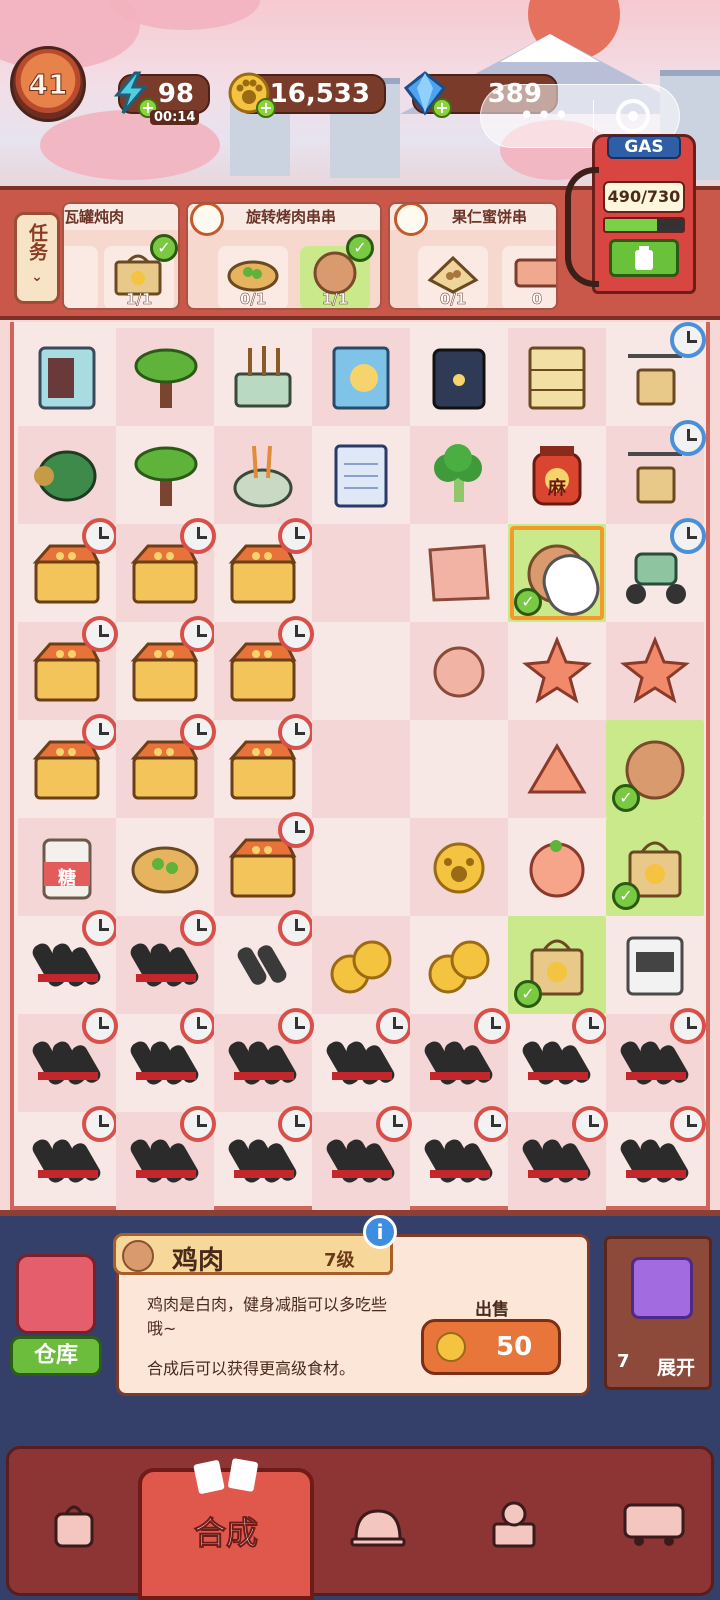  What do you see at coordinates (491, 1347) in the screenshot?
I see `sell-button: 50` at bounding box center [491, 1347].